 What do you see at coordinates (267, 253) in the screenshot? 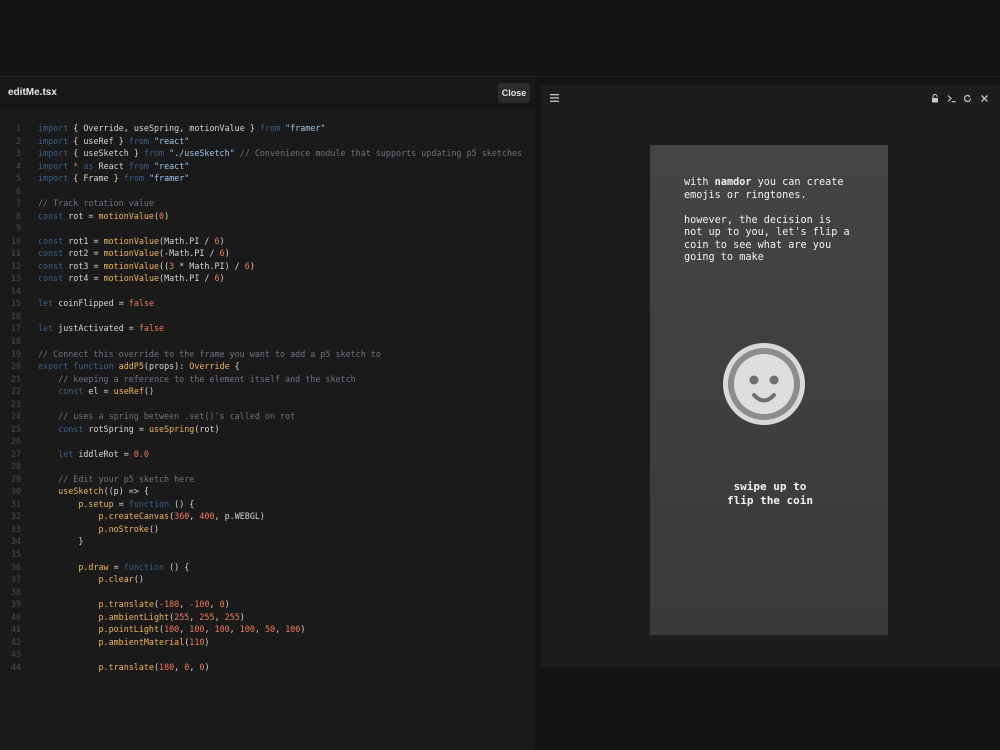
I see `code-line: 11 const rot2 = motionValue(-Math.PI / 6)` at bounding box center [267, 253].